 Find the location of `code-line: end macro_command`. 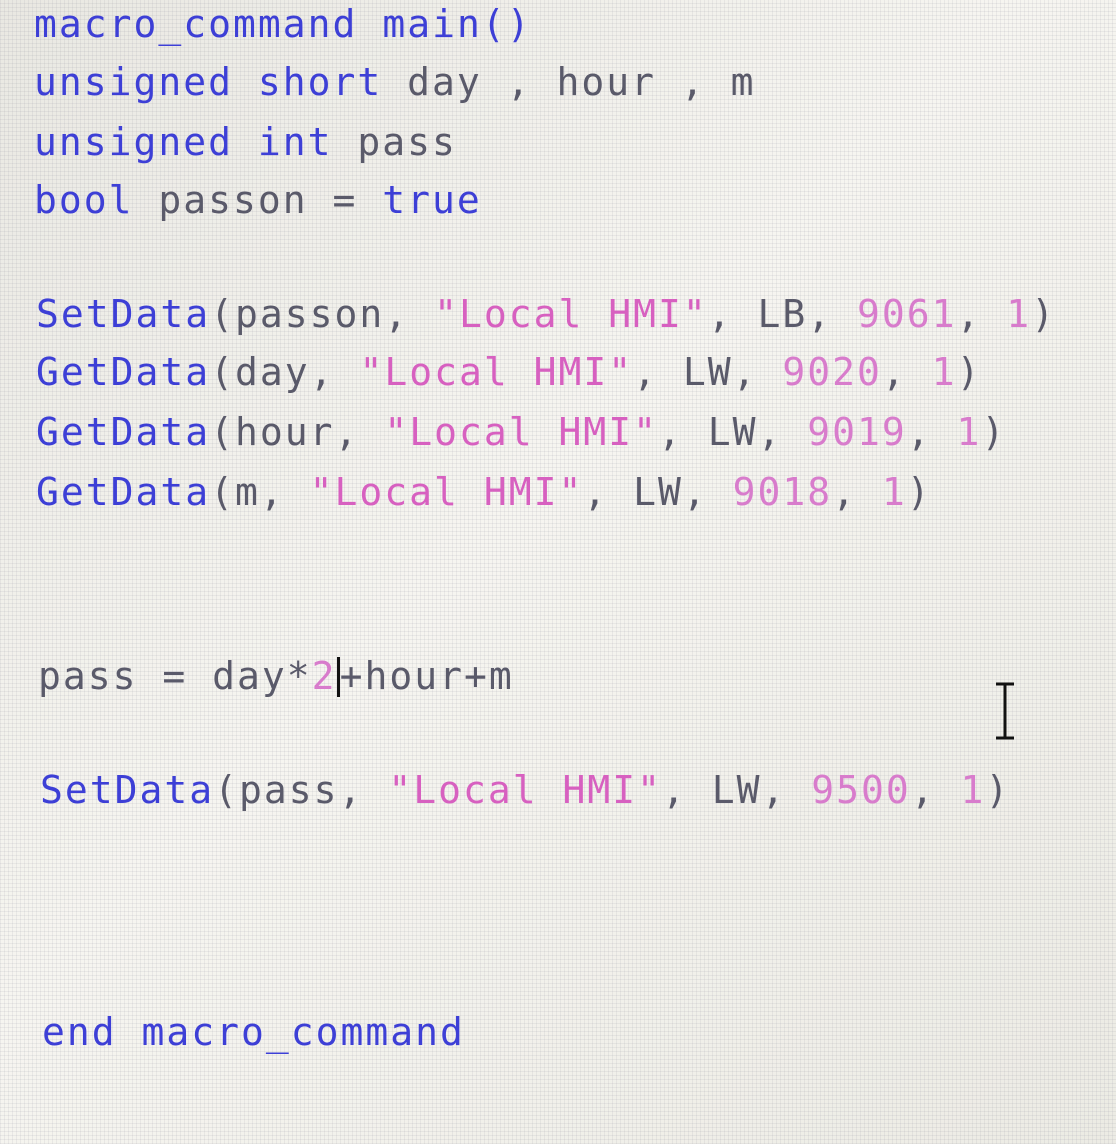

code-line: end macro_command is located at coordinates (253, 1032).